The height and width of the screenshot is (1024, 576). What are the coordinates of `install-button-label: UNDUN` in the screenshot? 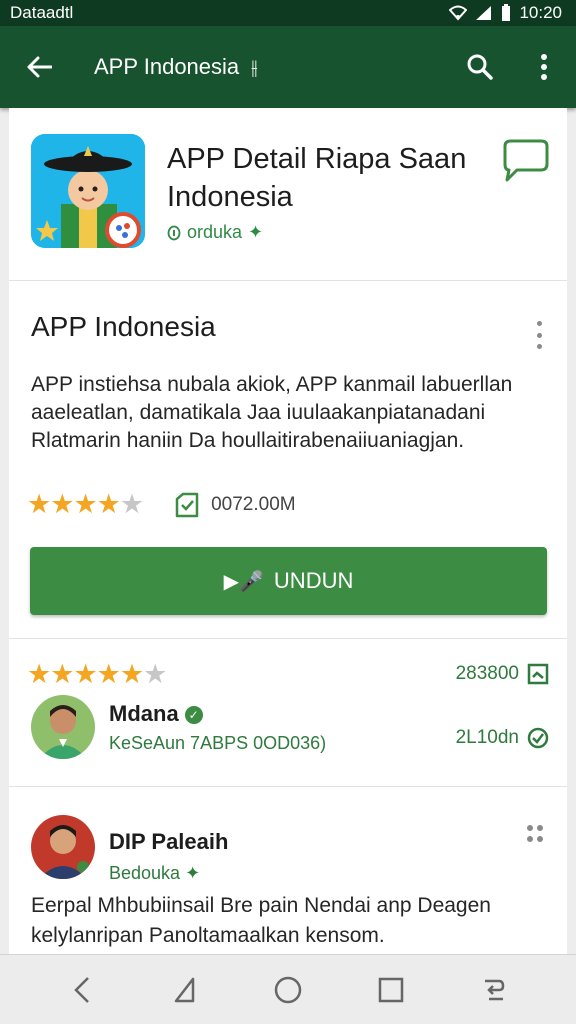 It's located at (313, 580).